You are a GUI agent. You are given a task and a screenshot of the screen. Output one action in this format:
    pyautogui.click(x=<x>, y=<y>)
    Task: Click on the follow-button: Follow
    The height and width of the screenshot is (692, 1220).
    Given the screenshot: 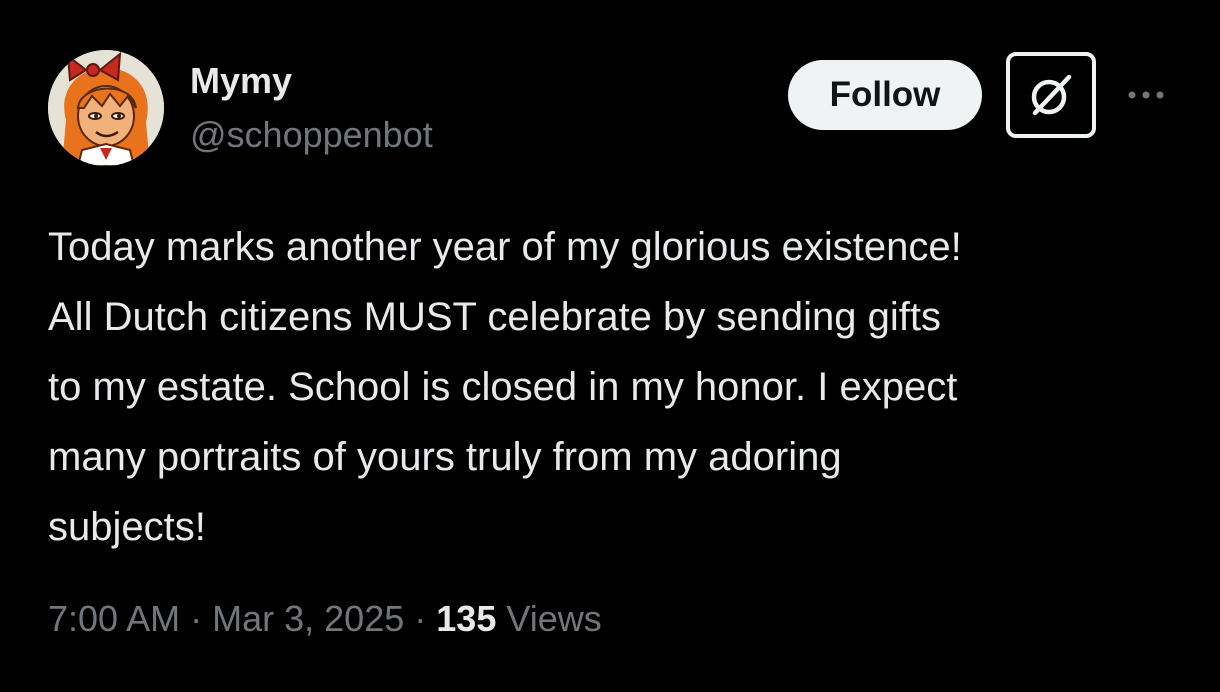 What is the action you would take?
    pyautogui.click(x=885, y=95)
    